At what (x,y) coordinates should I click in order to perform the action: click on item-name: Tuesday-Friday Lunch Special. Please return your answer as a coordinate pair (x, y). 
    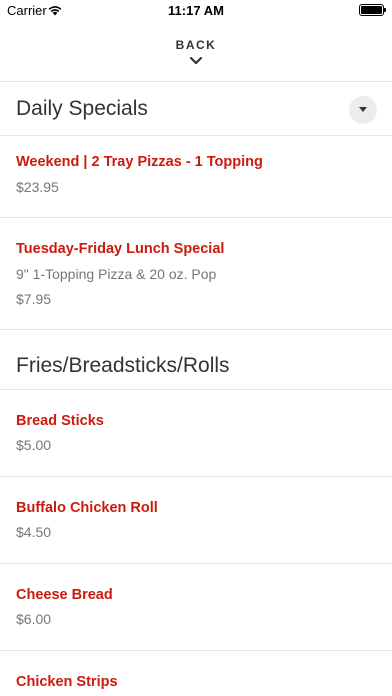
    Looking at the image, I should click on (120, 249).